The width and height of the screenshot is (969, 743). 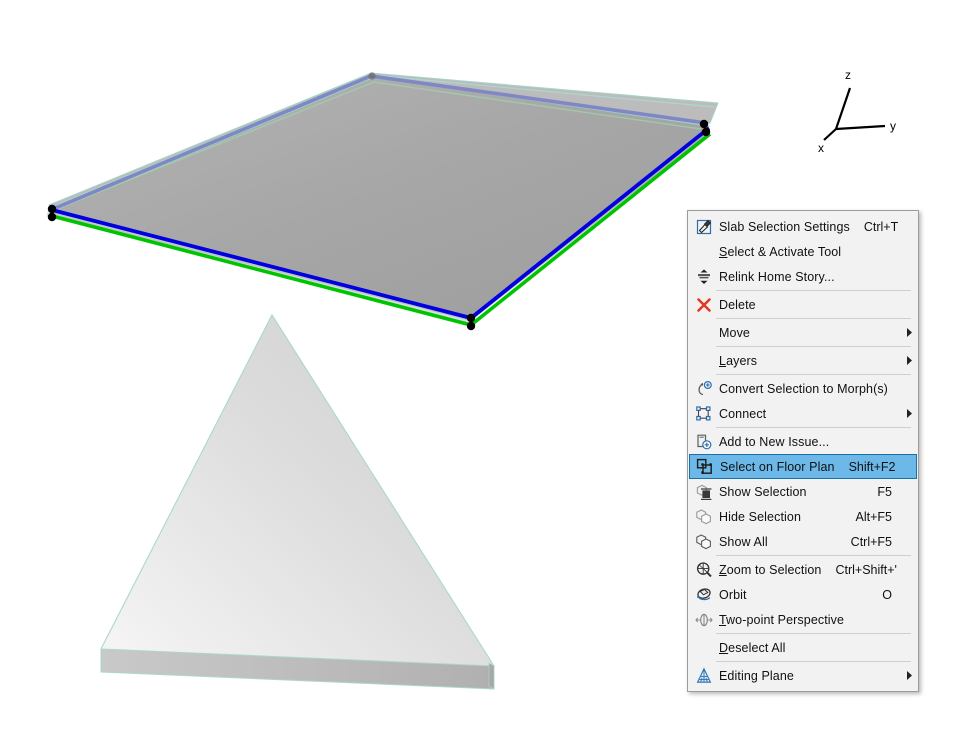 What do you see at coordinates (704, 620) in the screenshot?
I see `two-point-perspective-icon` at bounding box center [704, 620].